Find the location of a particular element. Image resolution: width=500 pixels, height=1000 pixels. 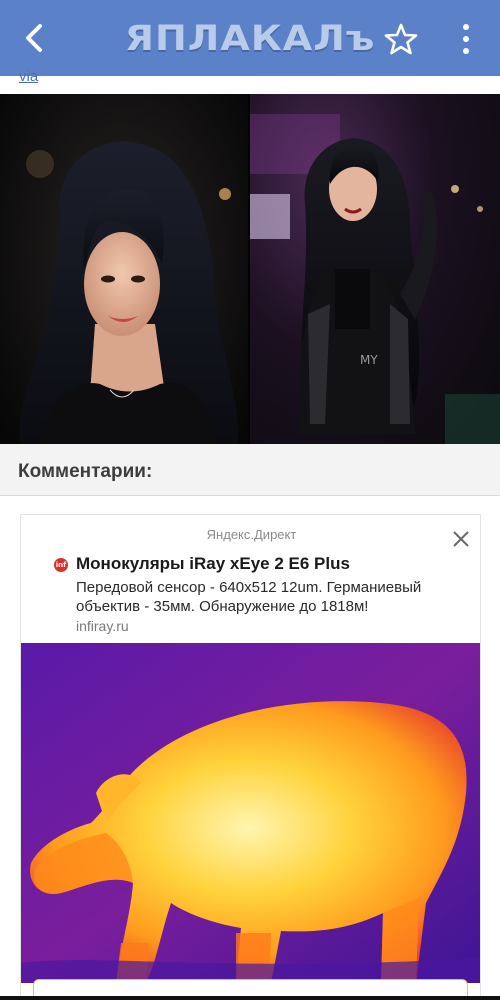

comments-title: Комментарии: is located at coordinates (85, 471).